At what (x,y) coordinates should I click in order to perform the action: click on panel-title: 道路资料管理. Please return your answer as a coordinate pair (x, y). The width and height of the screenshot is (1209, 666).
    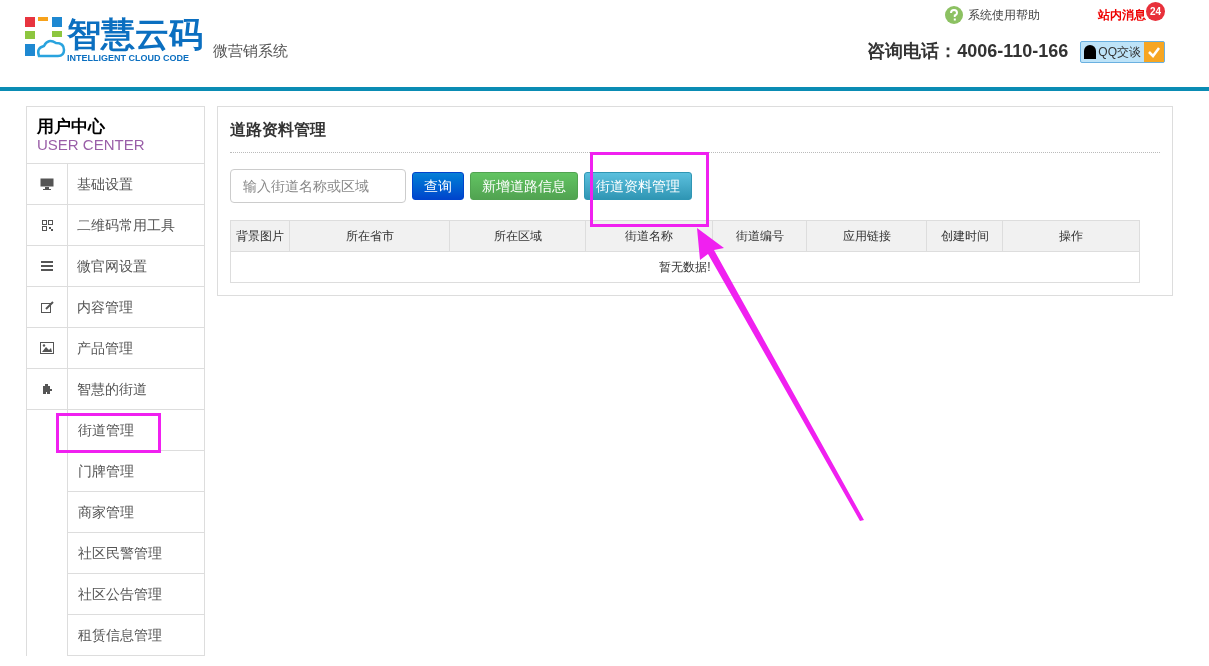
    Looking at the image, I should click on (278, 130).